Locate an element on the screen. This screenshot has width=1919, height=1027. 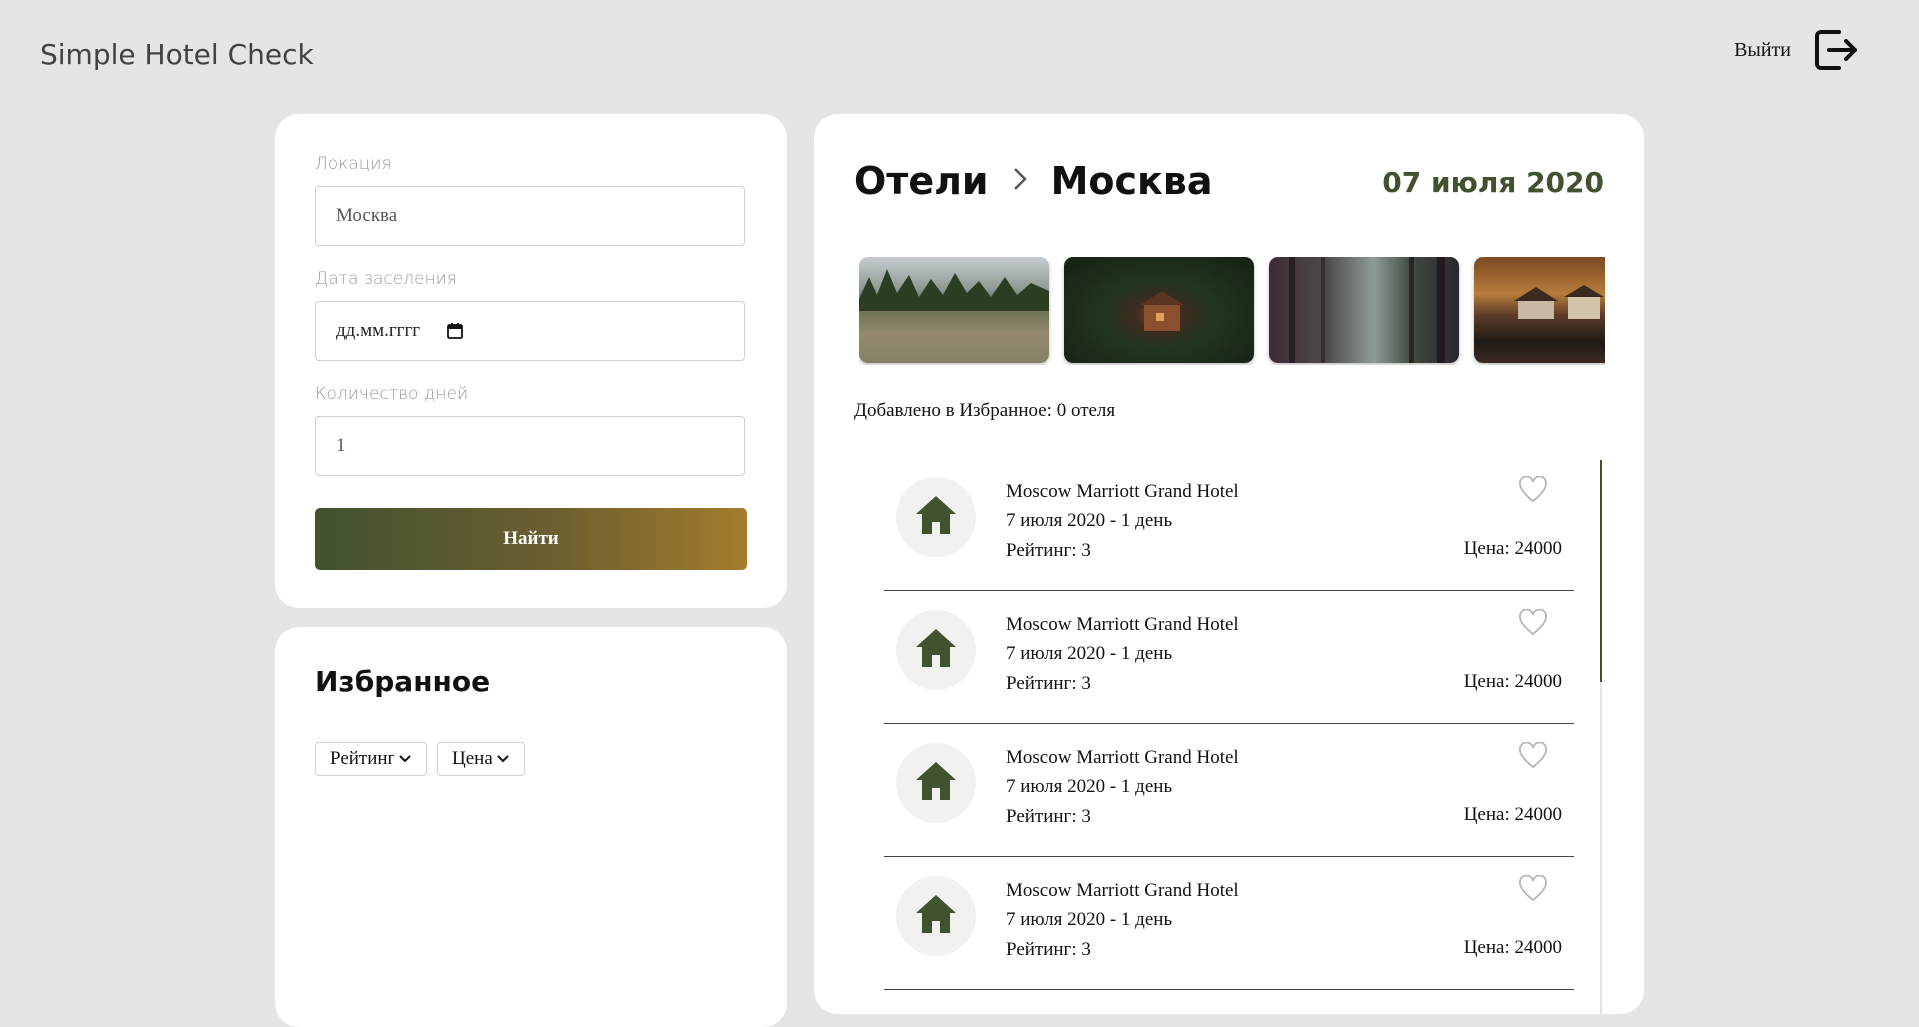
app-title: Simple Hotel Check is located at coordinates (177, 54).